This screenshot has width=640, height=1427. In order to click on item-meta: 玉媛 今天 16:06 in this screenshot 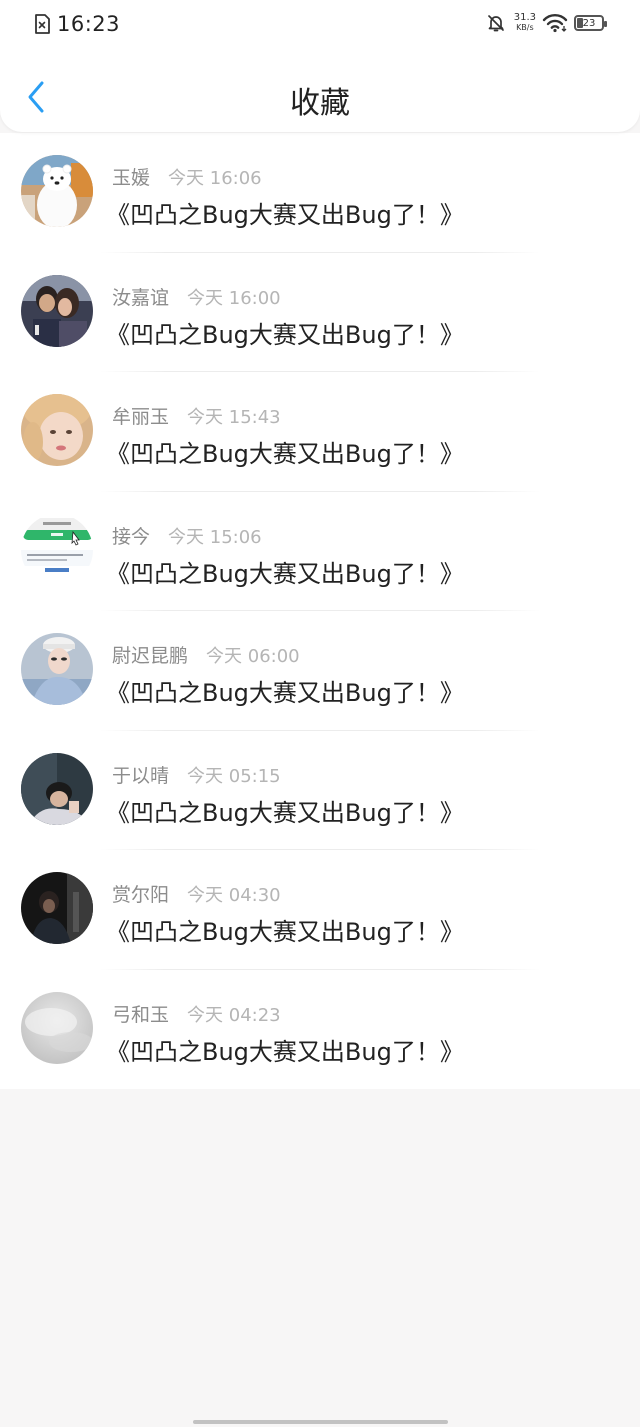, I will do `click(187, 176)`.